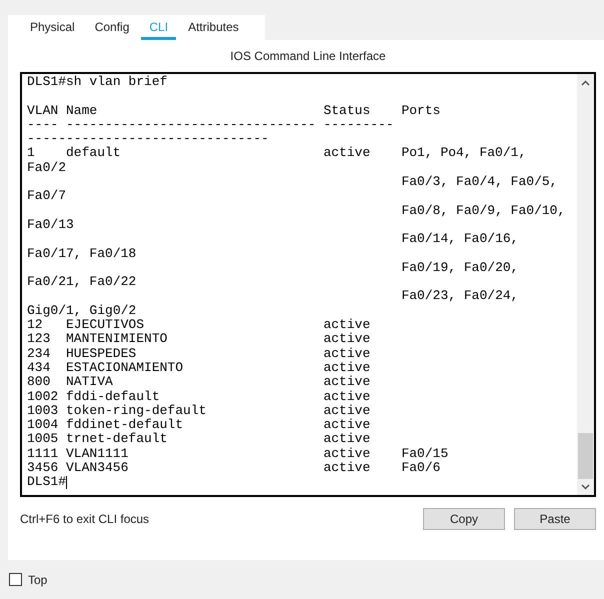  I want to click on terminal-cell: NATIVA, so click(89, 382).